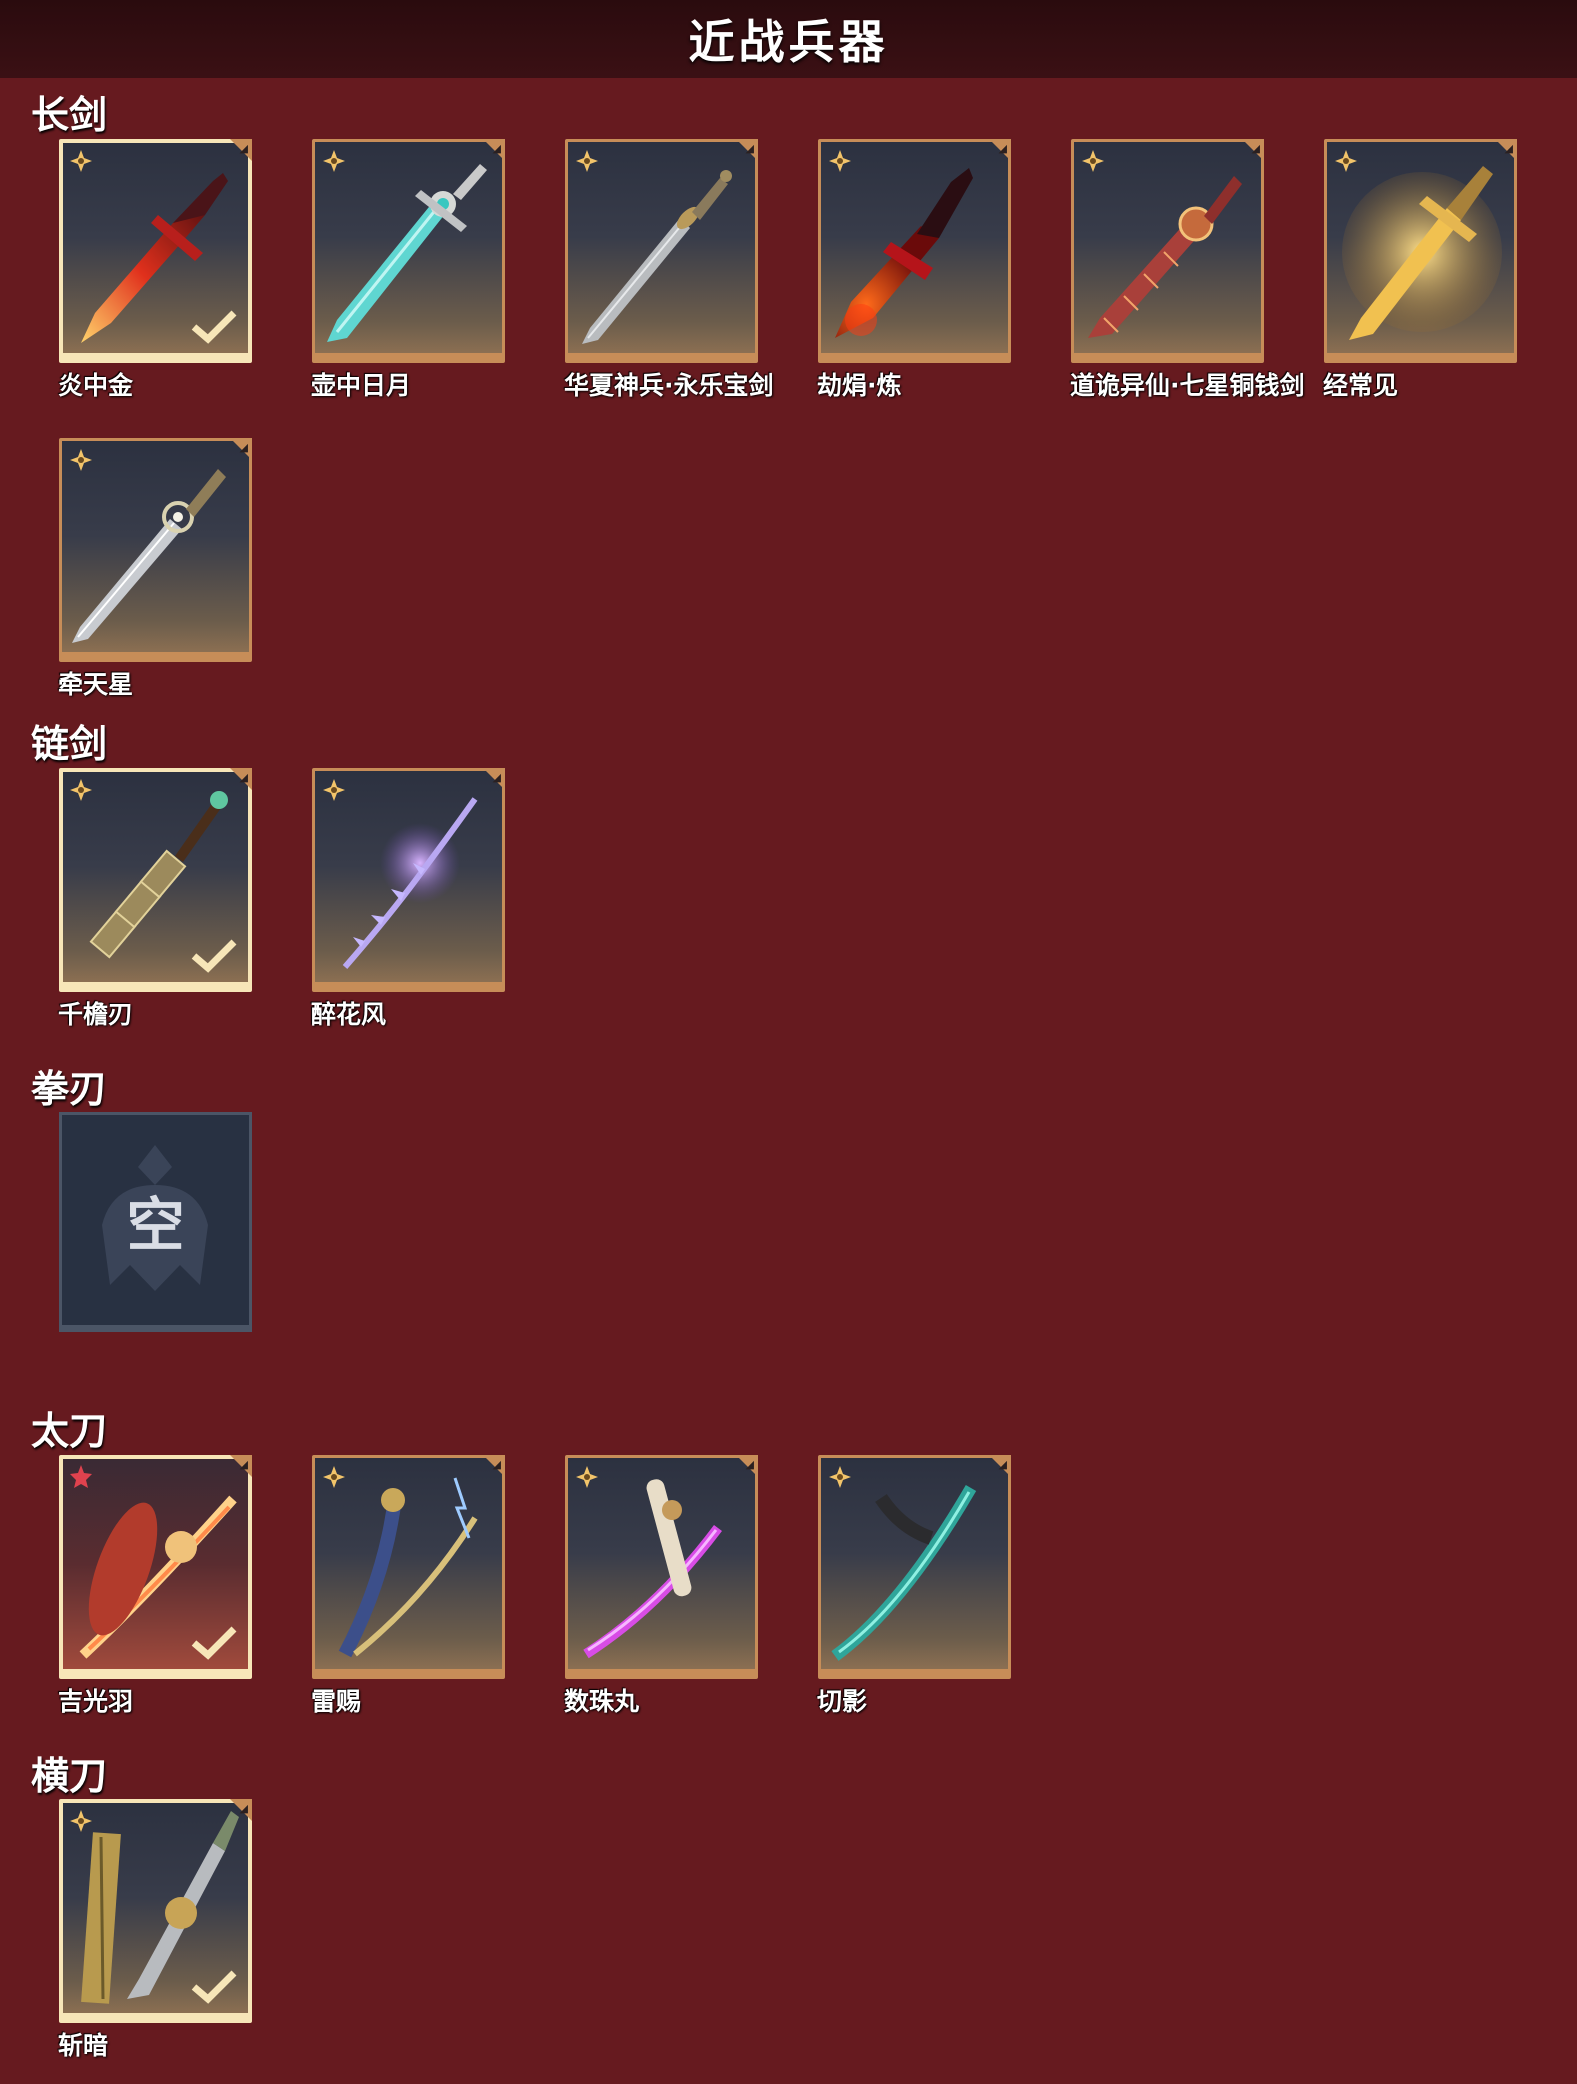 This screenshot has width=1577, height=2084. Describe the element at coordinates (602, 1701) in the screenshot. I see `weapon-name: 数珠丸` at that location.